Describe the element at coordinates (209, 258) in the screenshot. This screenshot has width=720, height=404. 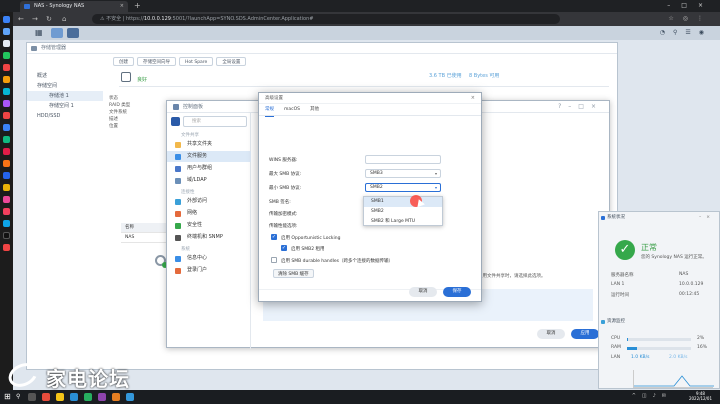
I see `sidebar-item-info-center: 信息中心` at that location.